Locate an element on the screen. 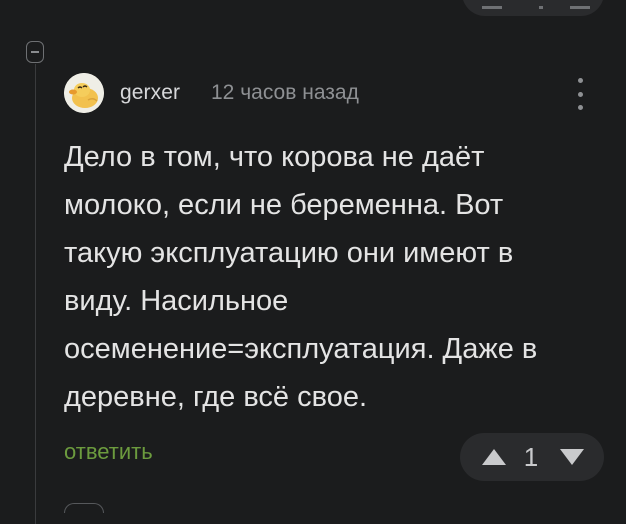 Image resolution: width=626 pixels, height=524 pixels. comment-text-line: Дело в том, что корова не даёт is located at coordinates (274, 157).